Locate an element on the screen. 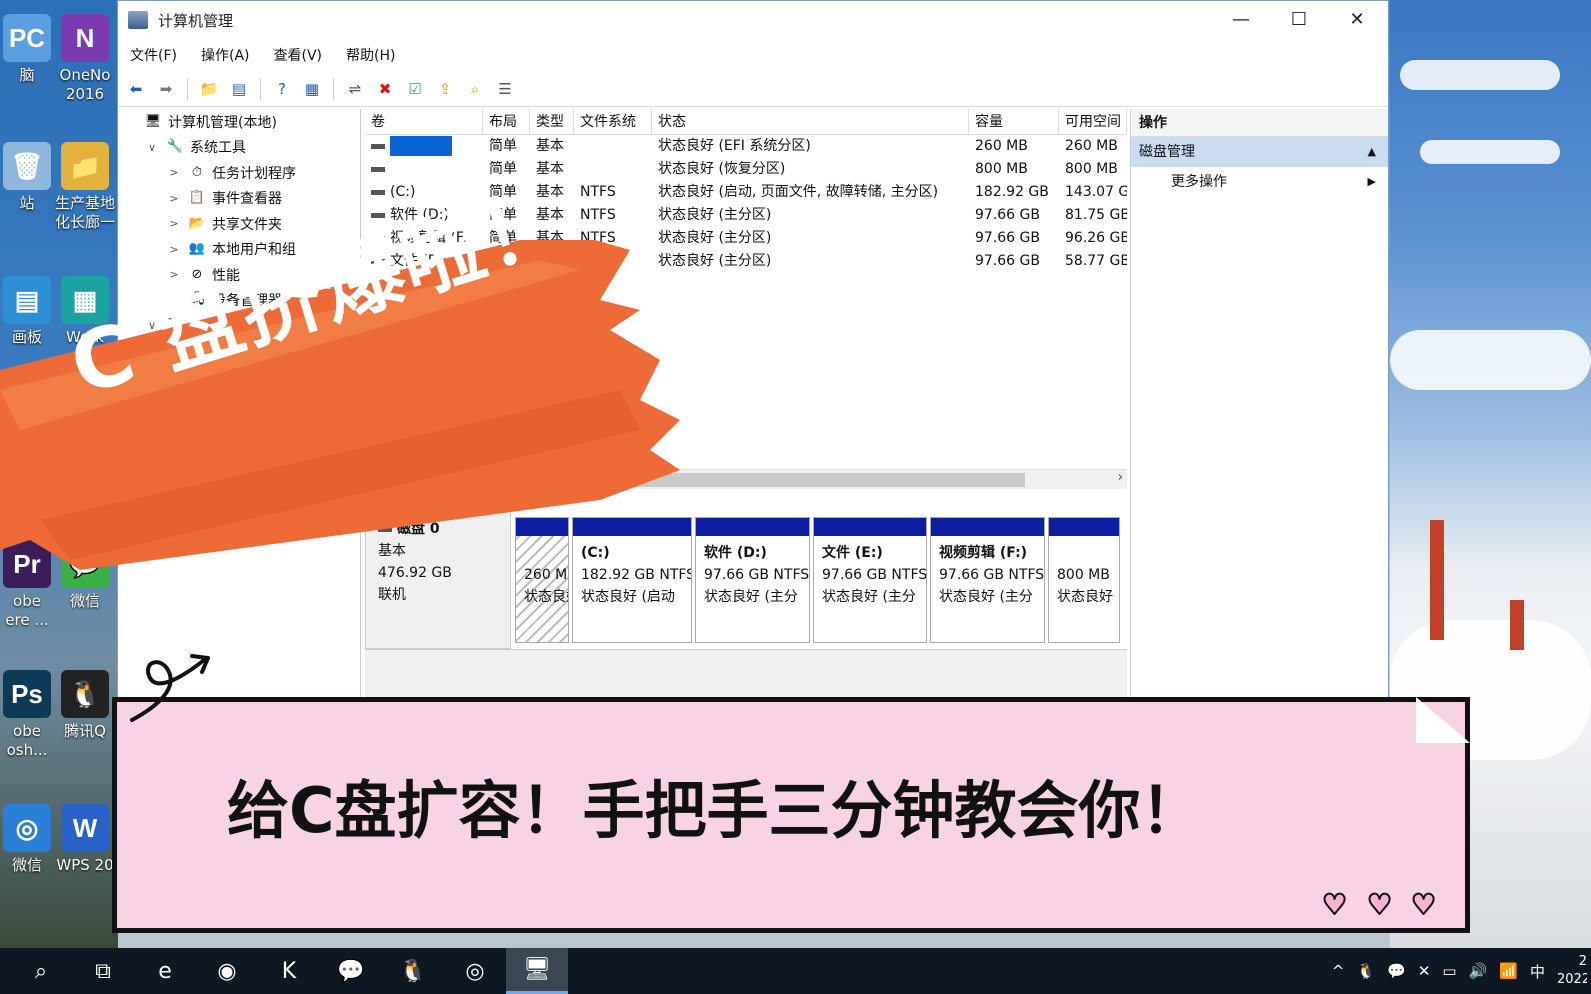 This screenshot has width=1591, height=994. tree-expander-icon: ∨ is located at coordinates (152, 147).